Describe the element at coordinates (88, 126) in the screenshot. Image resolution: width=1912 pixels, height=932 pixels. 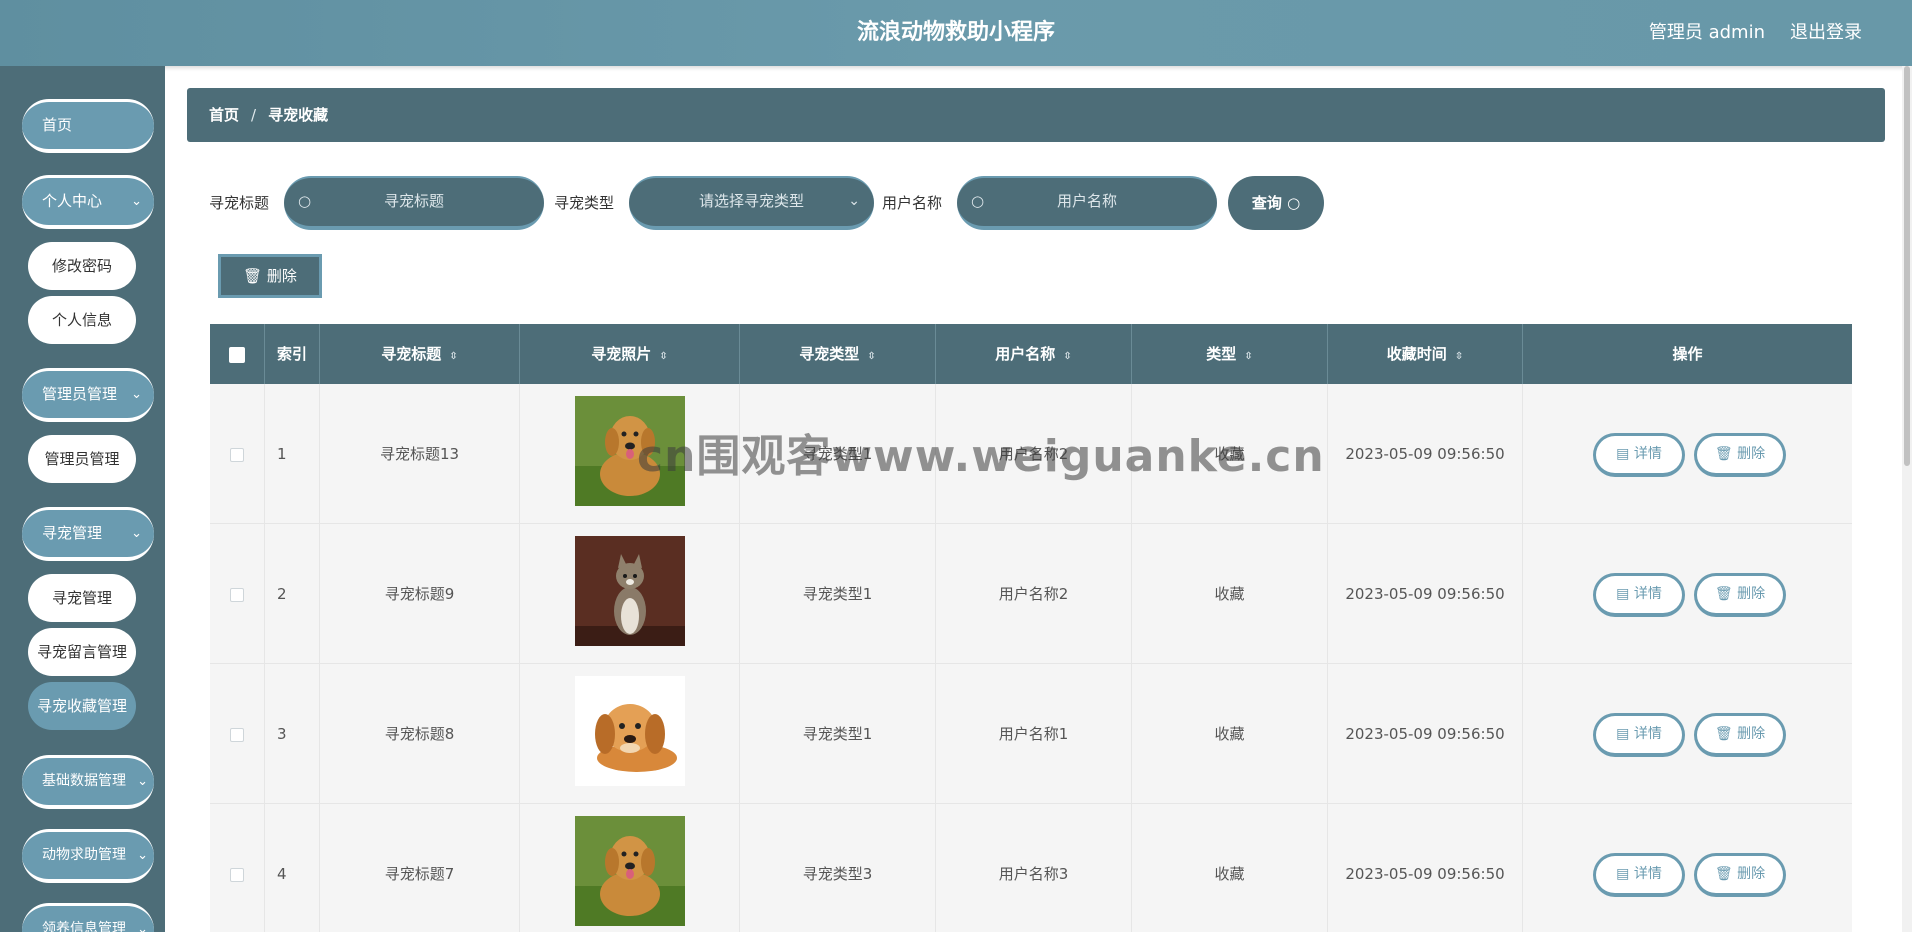
I see `sidebar-item-home: 首页` at that location.